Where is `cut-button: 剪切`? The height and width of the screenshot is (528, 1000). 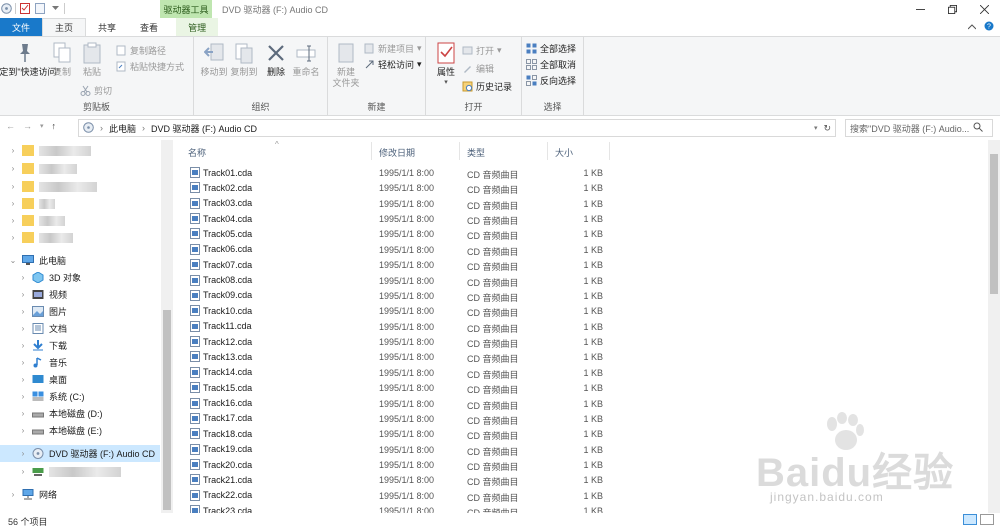 cut-button: 剪切 is located at coordinates (96, 90).